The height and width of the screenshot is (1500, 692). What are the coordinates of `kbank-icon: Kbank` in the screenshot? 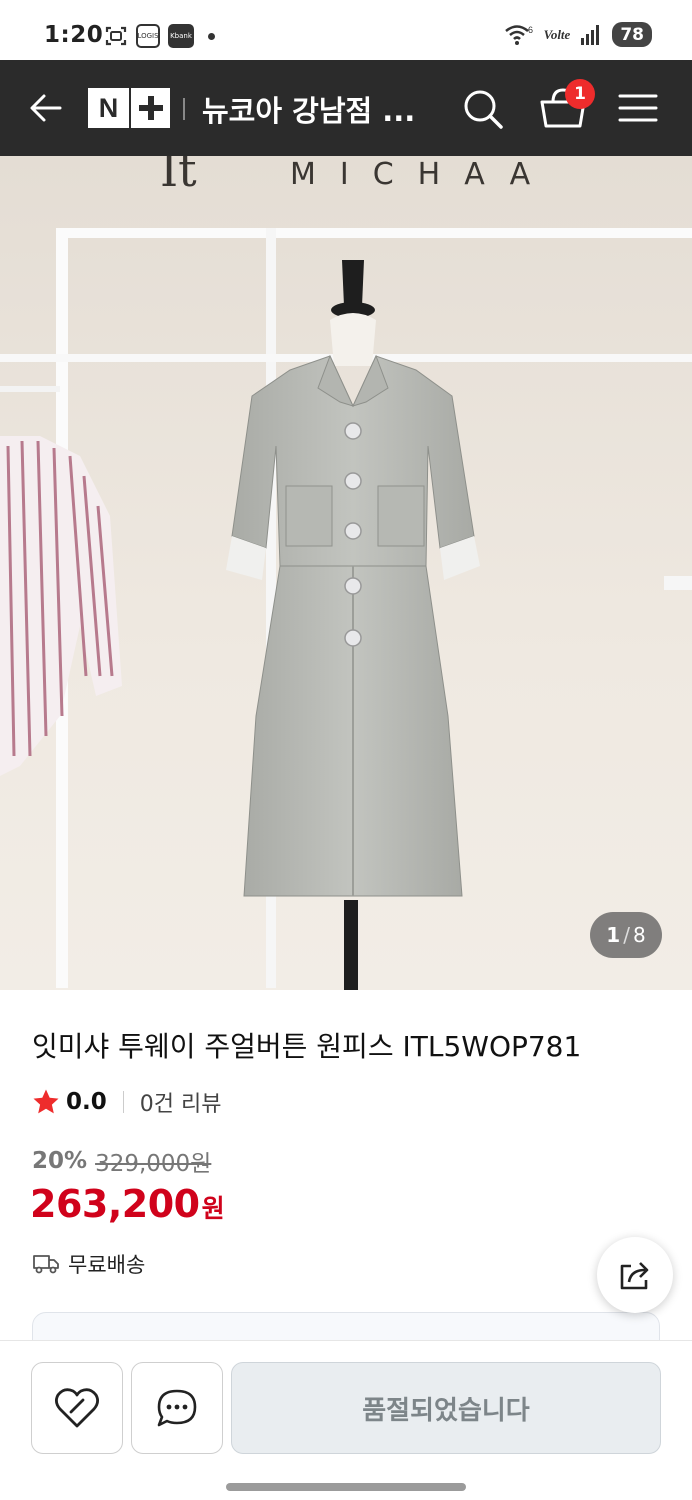 It's located at (181, 36).